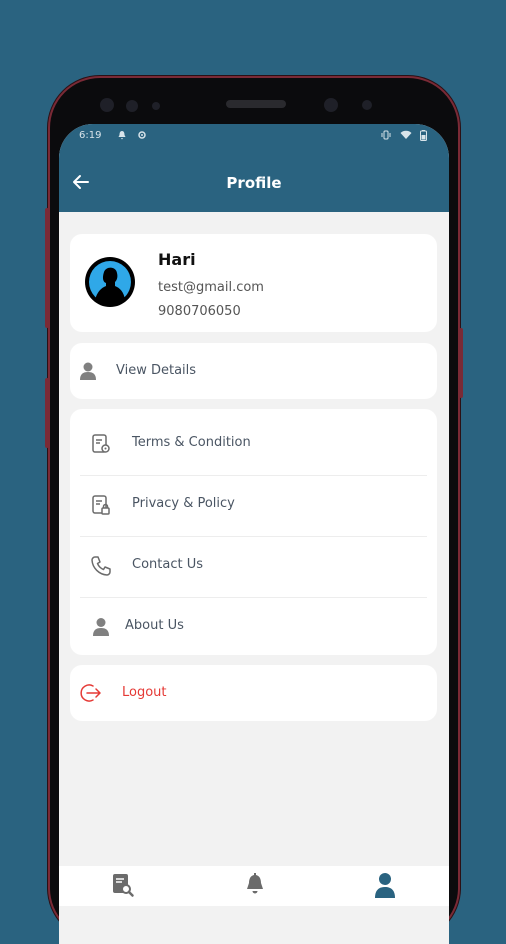  Describe the element at coordinates (142, 135) in the screenshot. I see `settings-gear-icon` at that location.